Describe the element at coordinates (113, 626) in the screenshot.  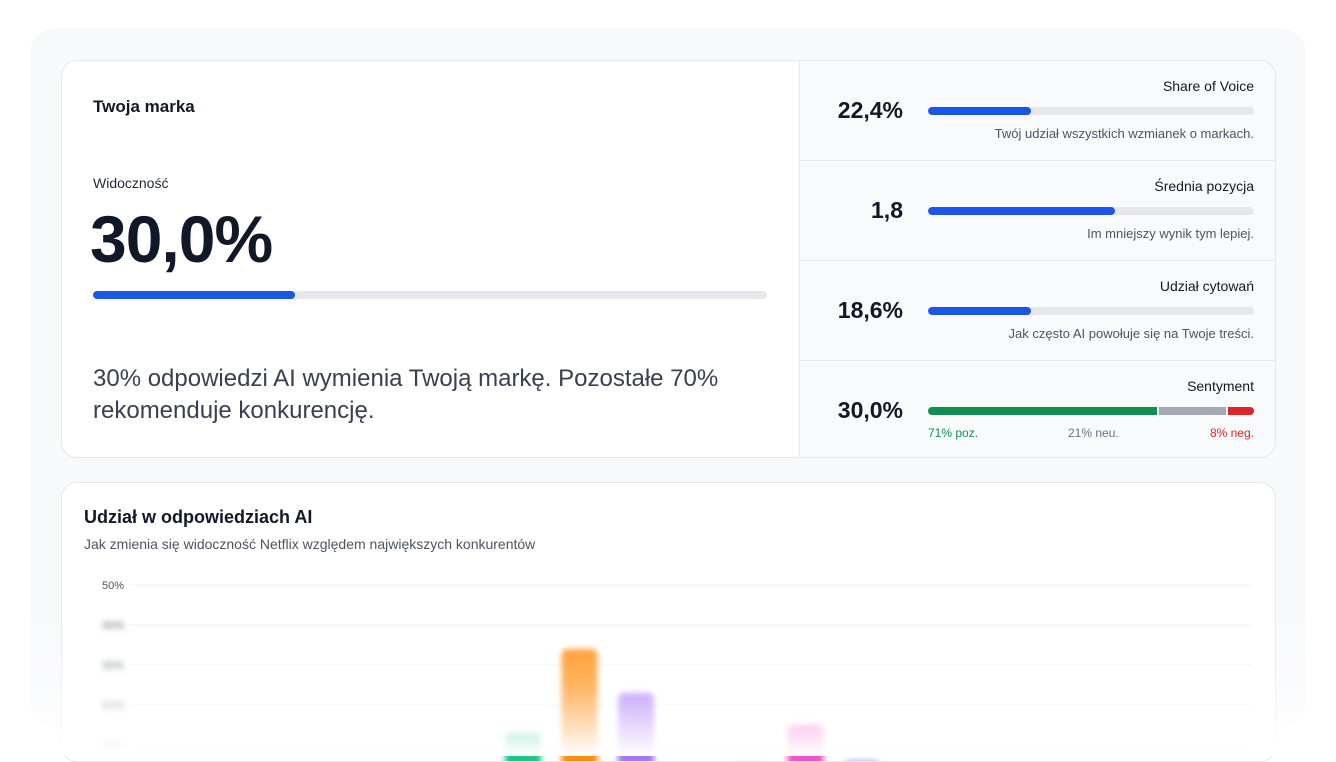
I see `y-tick-label: 40%` at that location.